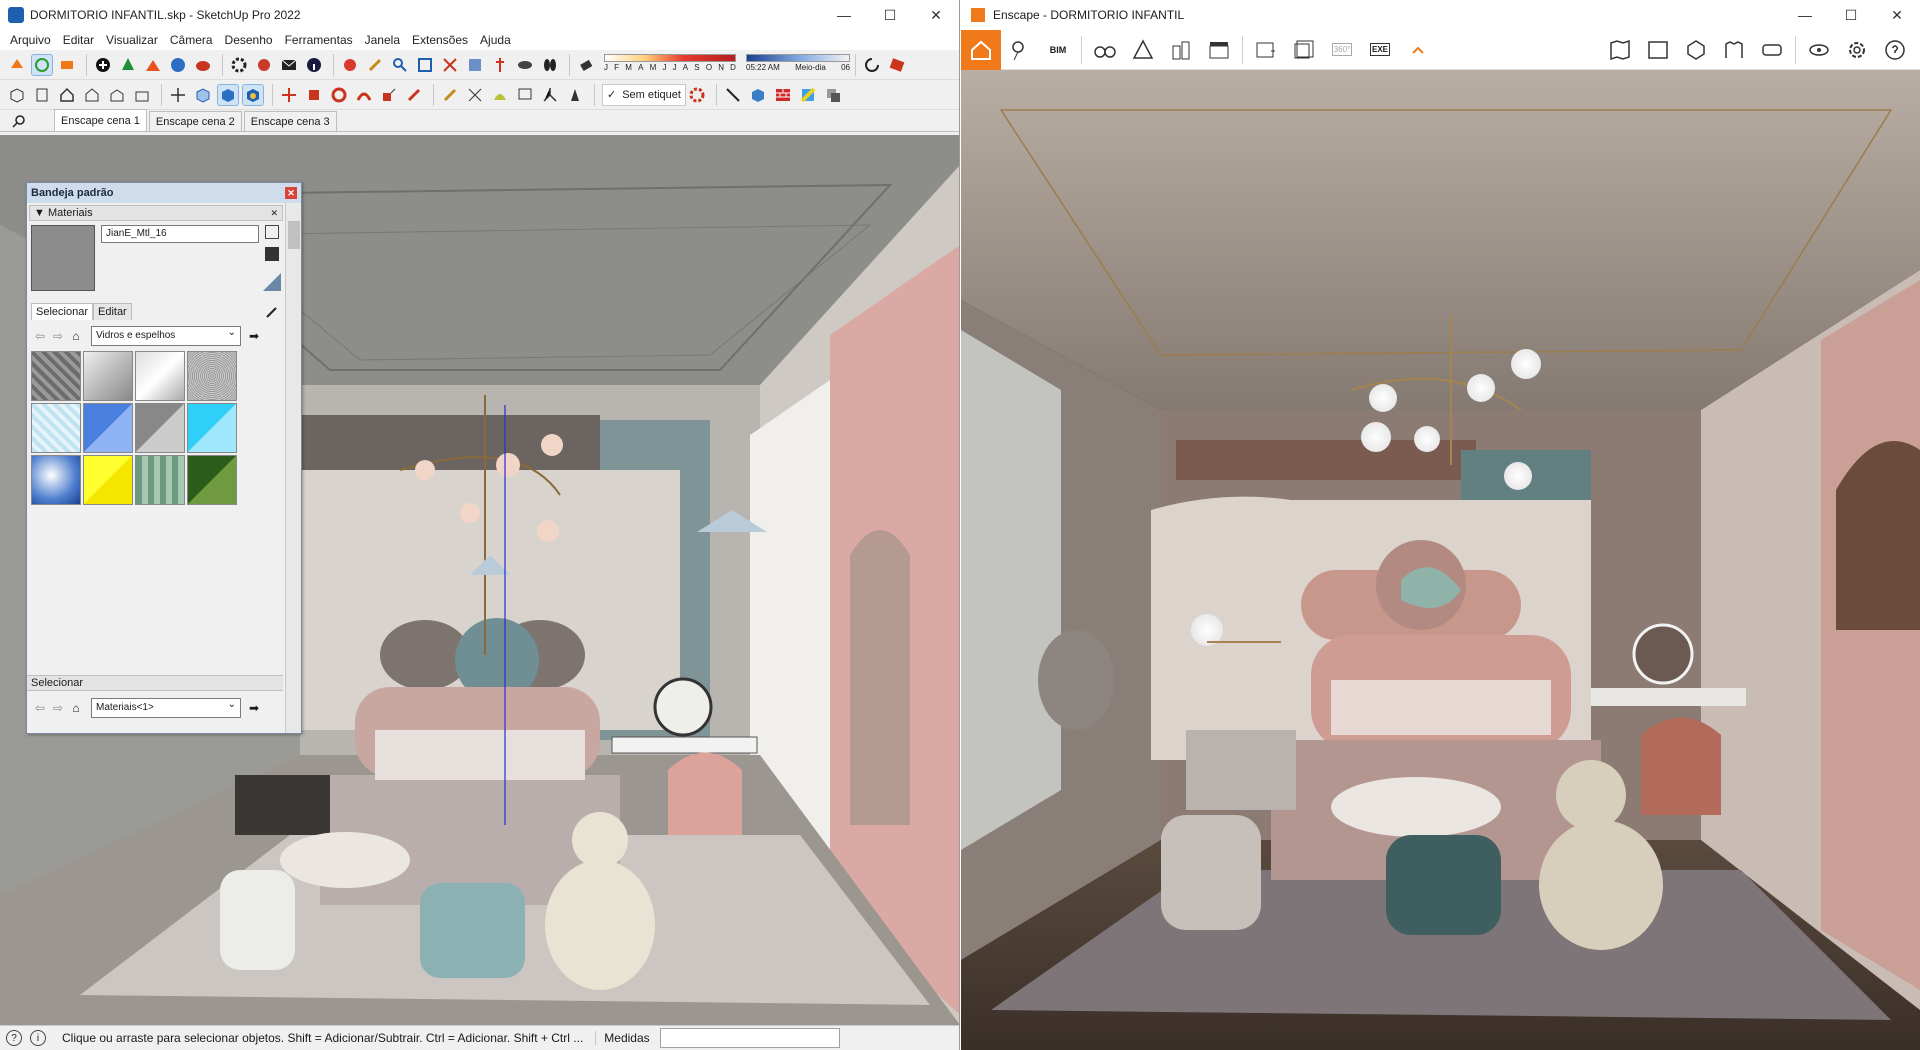 This screenshot has height=1050, width=1920. What do you see at coordinates (833, 95) in the screenshot?
I see `styles-icon` at bounding box center [833, 95].